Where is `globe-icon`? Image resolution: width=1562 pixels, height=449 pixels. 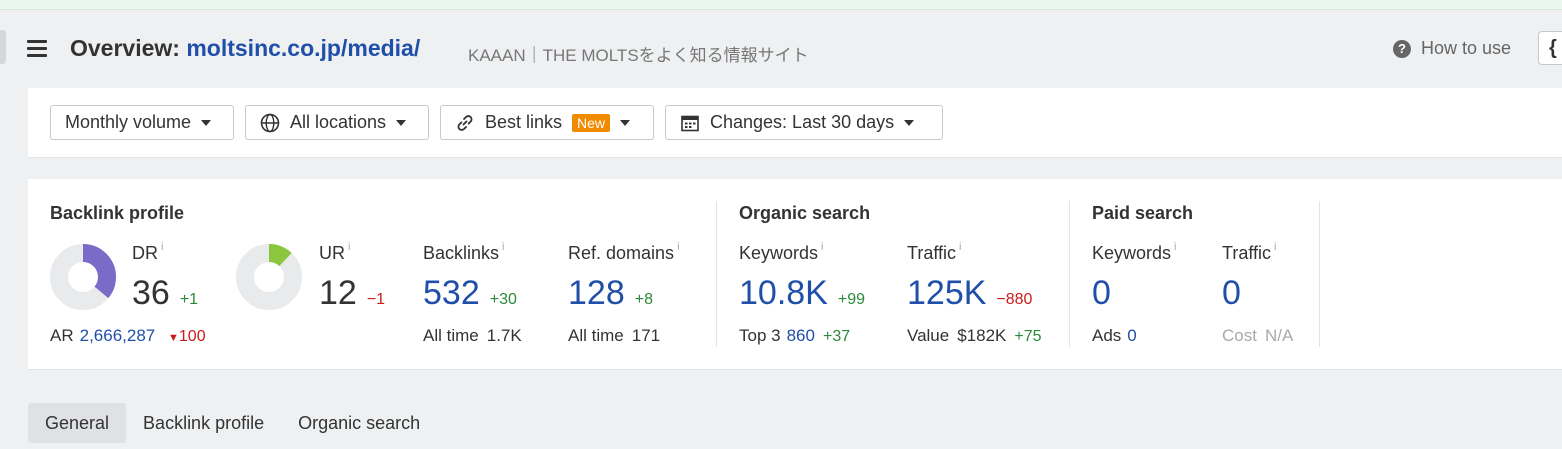 globe-icon is located at coordinates (270, 122).